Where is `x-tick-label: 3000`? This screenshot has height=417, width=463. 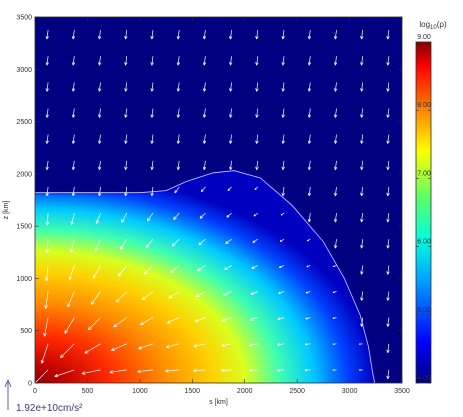
x-tick-label: 3000 is located at coordinates (350, 391).